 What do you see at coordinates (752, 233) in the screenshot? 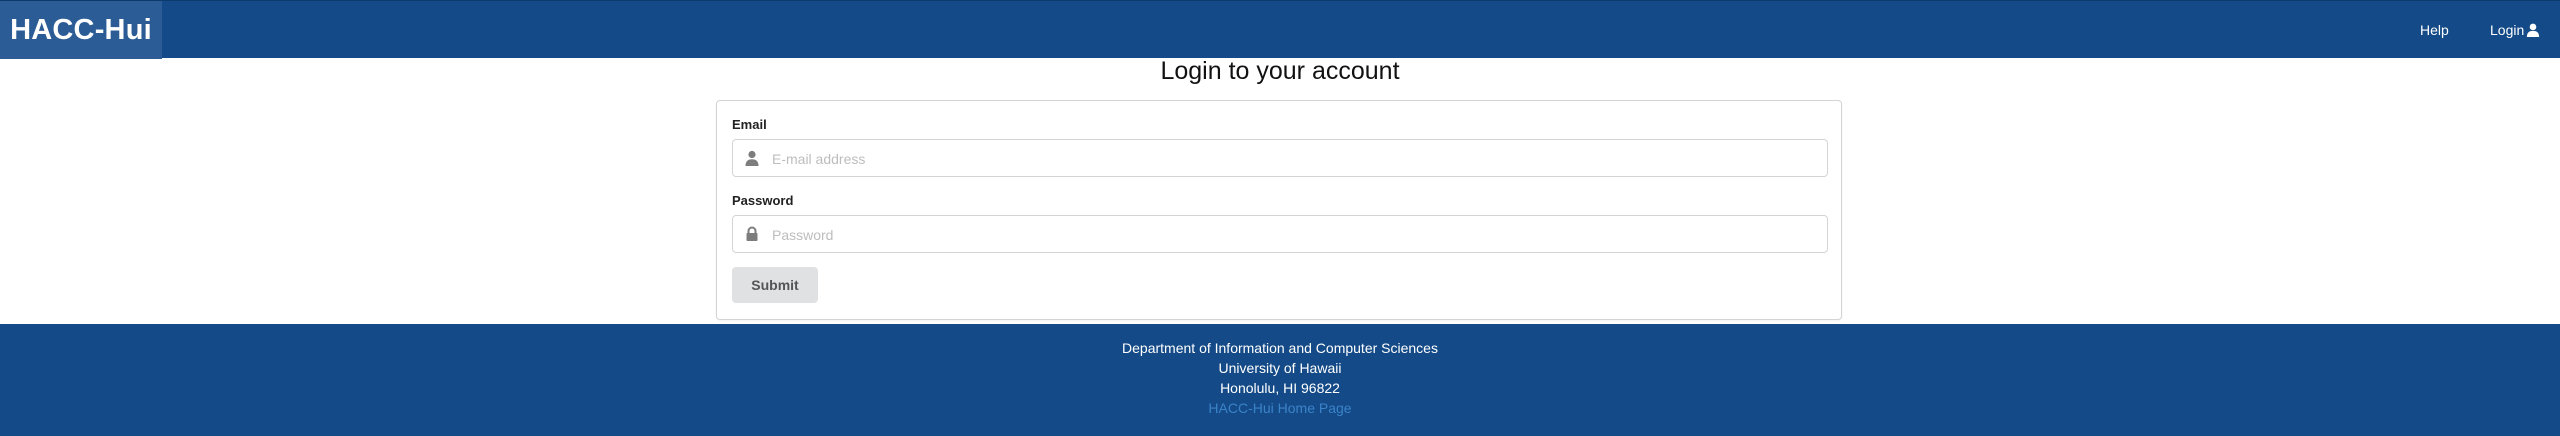
I see `lock-icon` at bounding box center [752, 233].